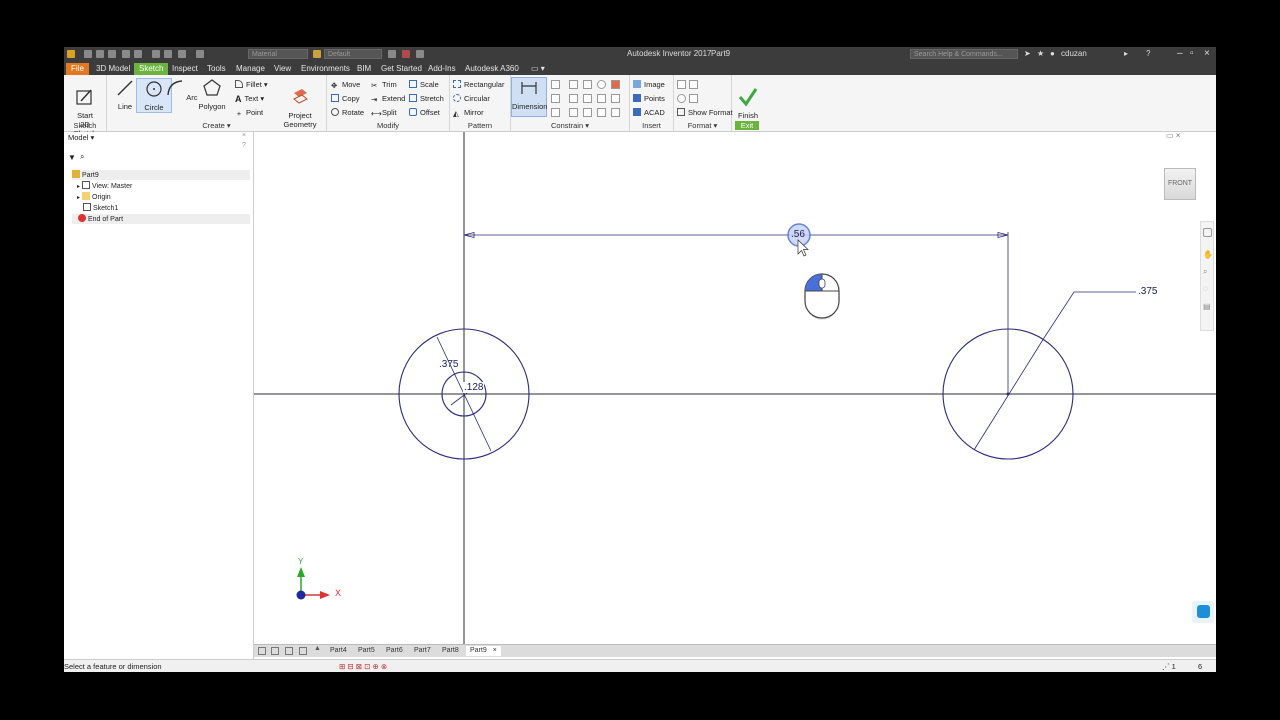  Describe the element at coordinates (424, 84) in the screenshot. I see `scale-button: Scale` at that location.